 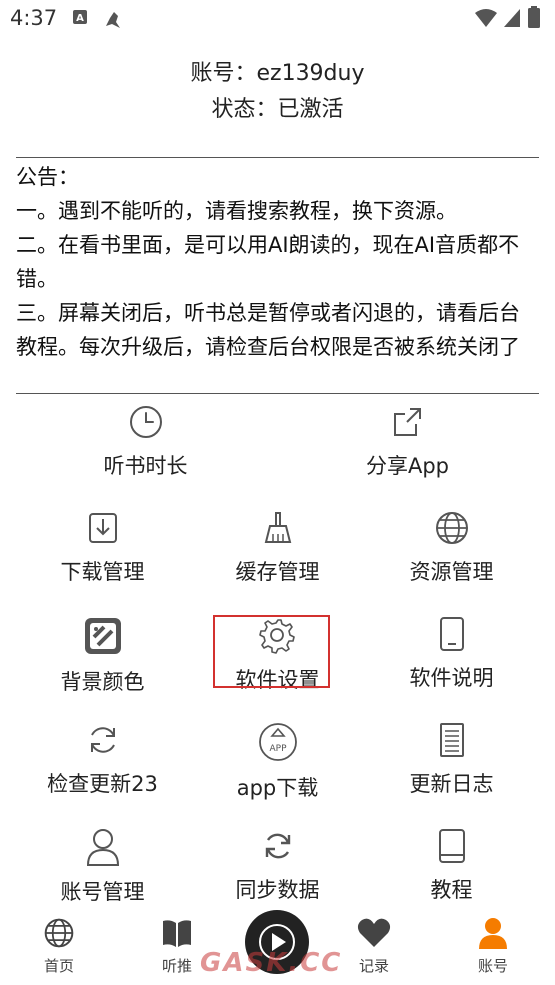 I want to click on menu-label: 资源管理, so click(x=451, y=572).